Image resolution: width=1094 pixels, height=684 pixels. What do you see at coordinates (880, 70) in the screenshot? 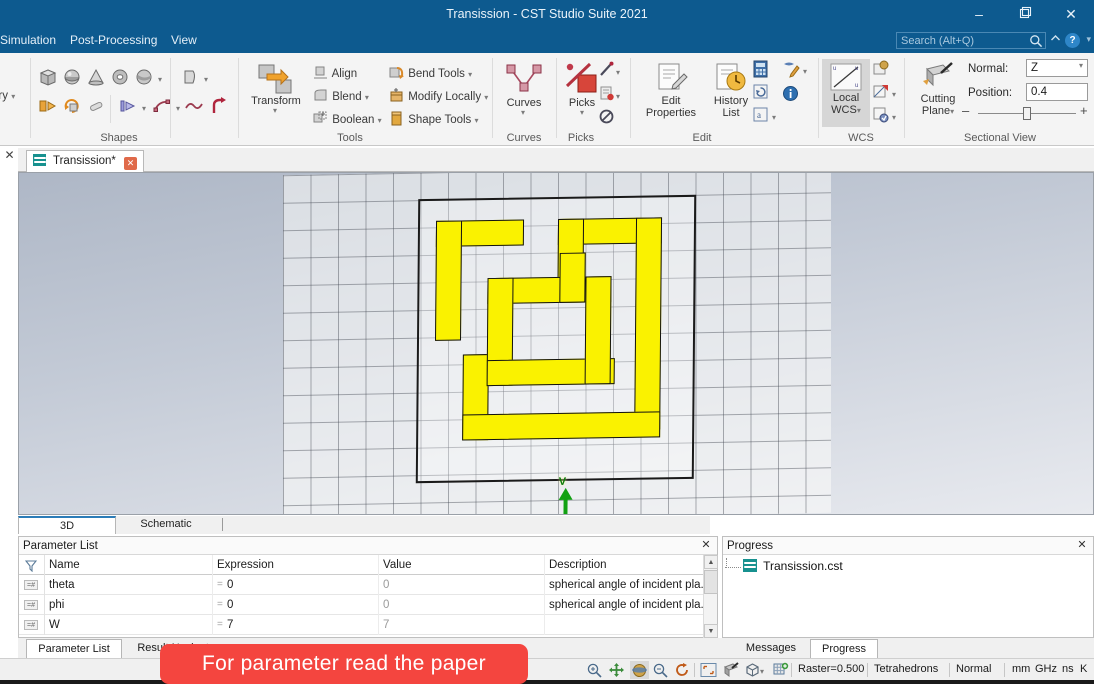
I see `align-wcs-button` at bounding box center [880, 70].